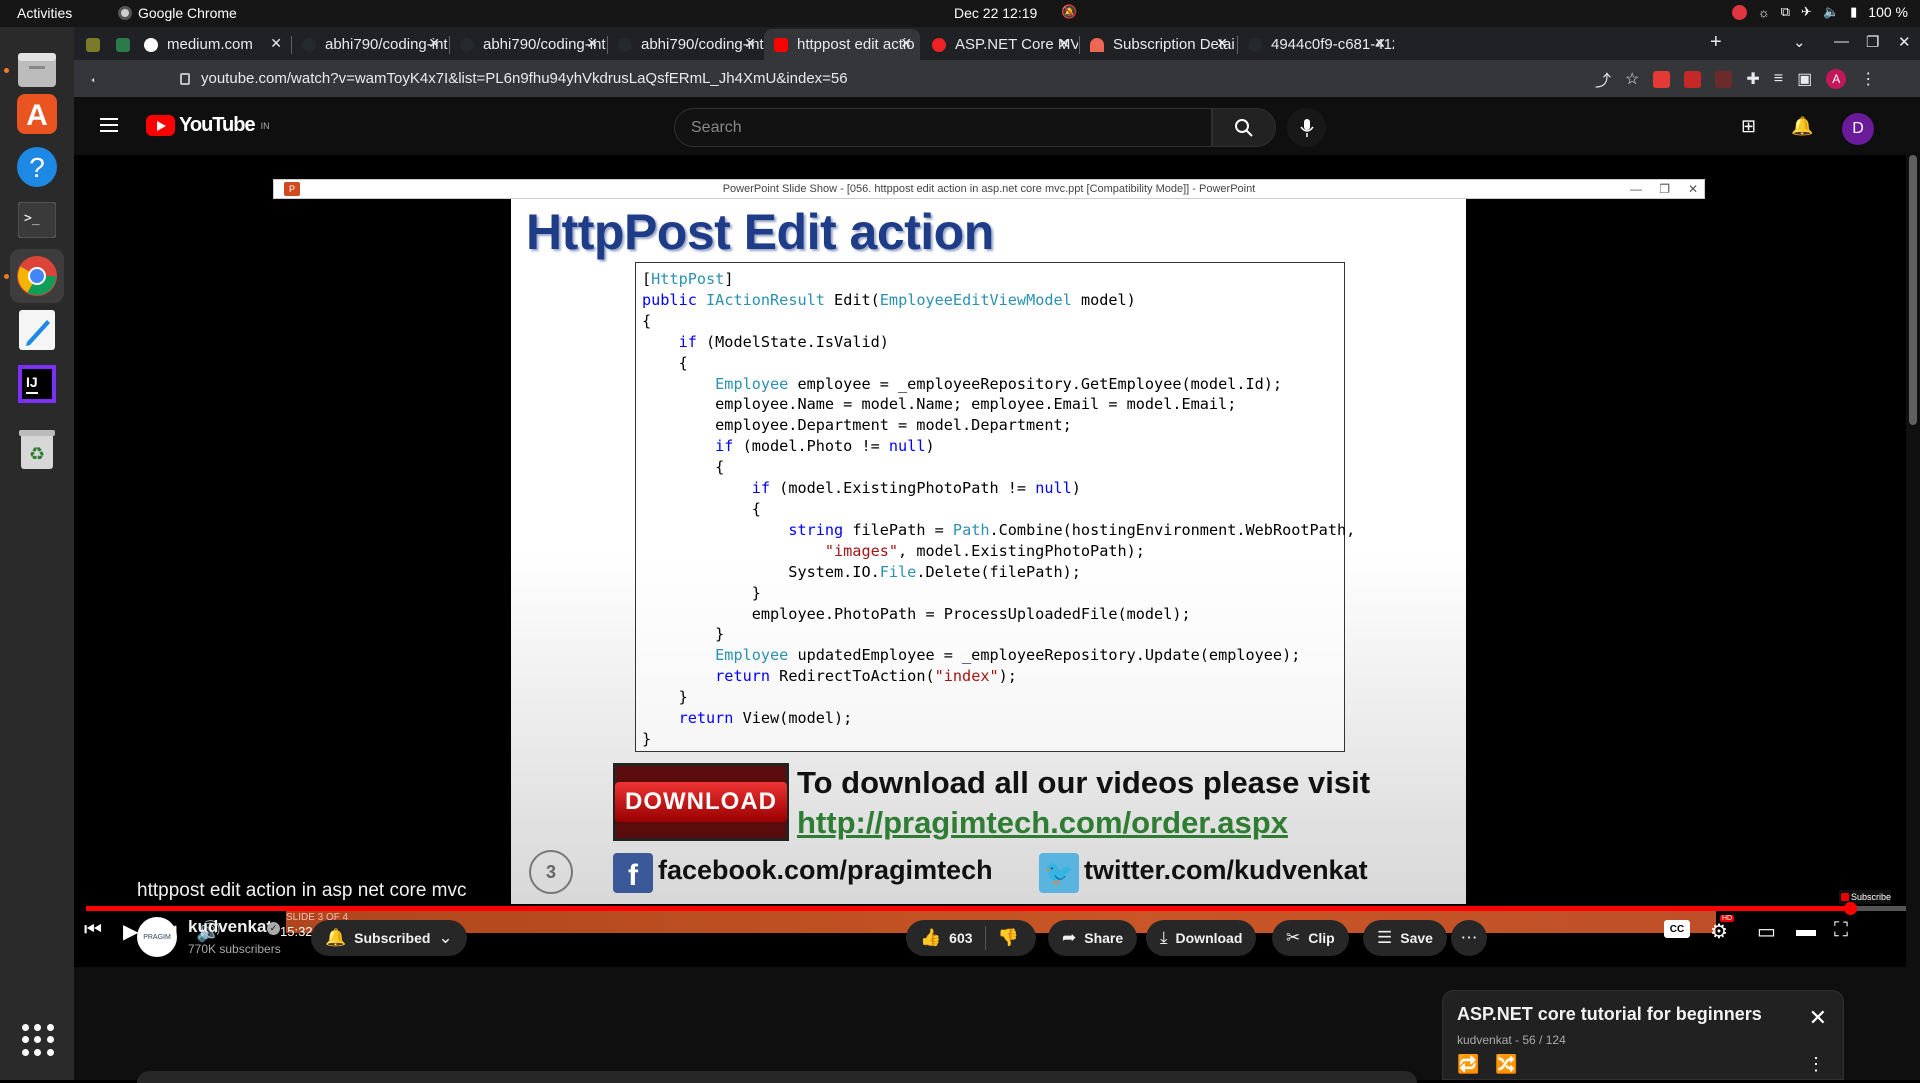 This screenshot has height=1083, width=1920. What do you see at coordinates (38, 1040) in the screenshot?
I see `show-applications-icon` at bounding box center [38, 1040].